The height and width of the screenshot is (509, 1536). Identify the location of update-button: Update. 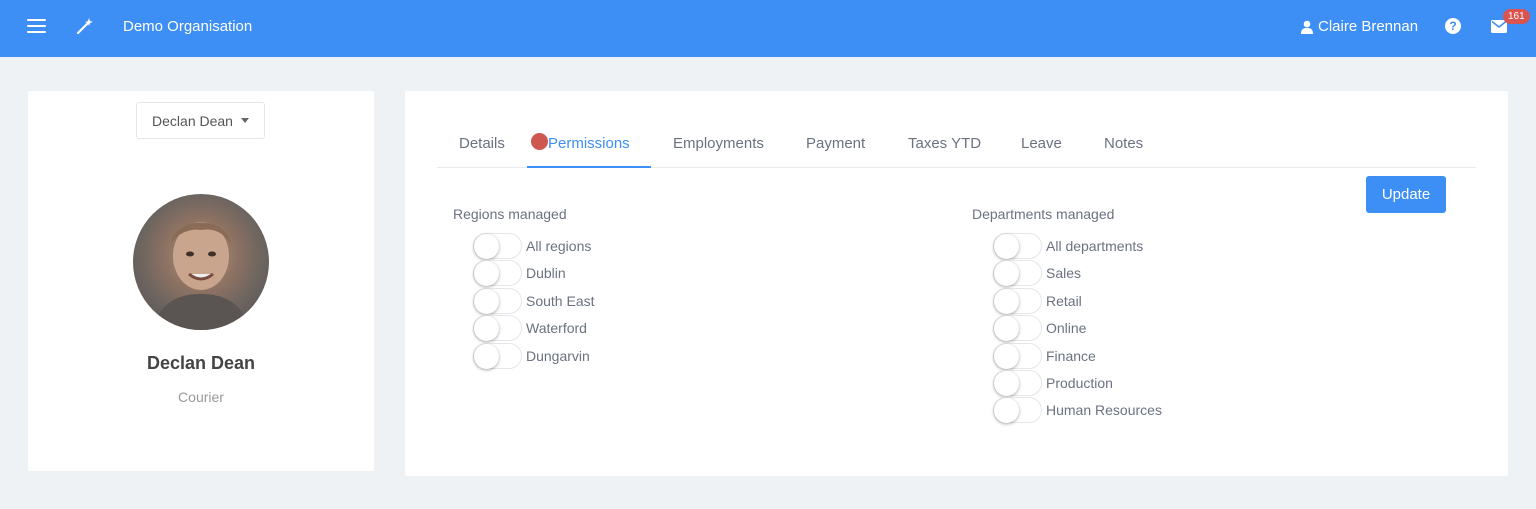
(1406, 194).